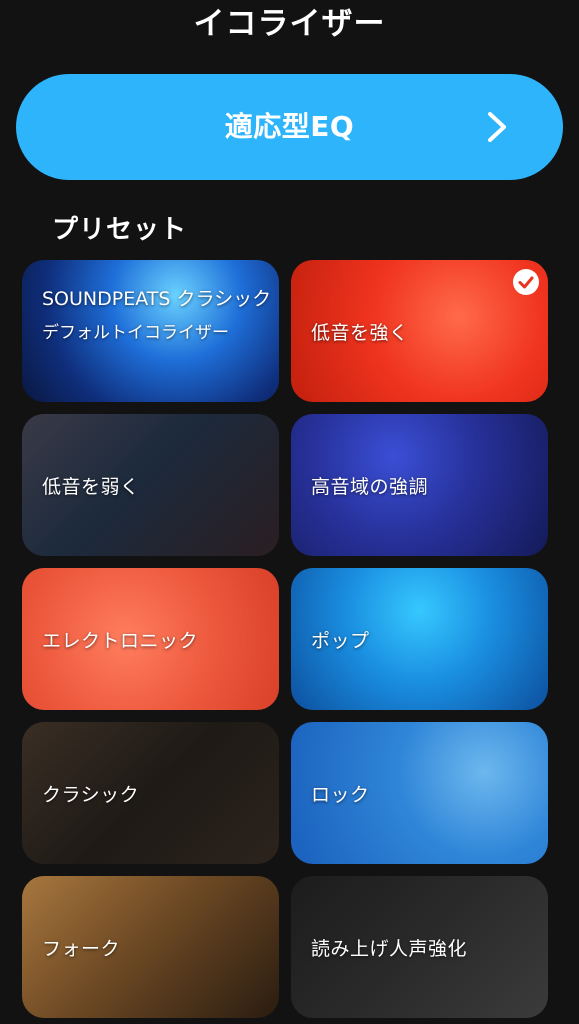 The height and width of the screenshot is (1024, 579). I want to click on preset-card-bass-boost: 低音を強く, so click(419, 331).